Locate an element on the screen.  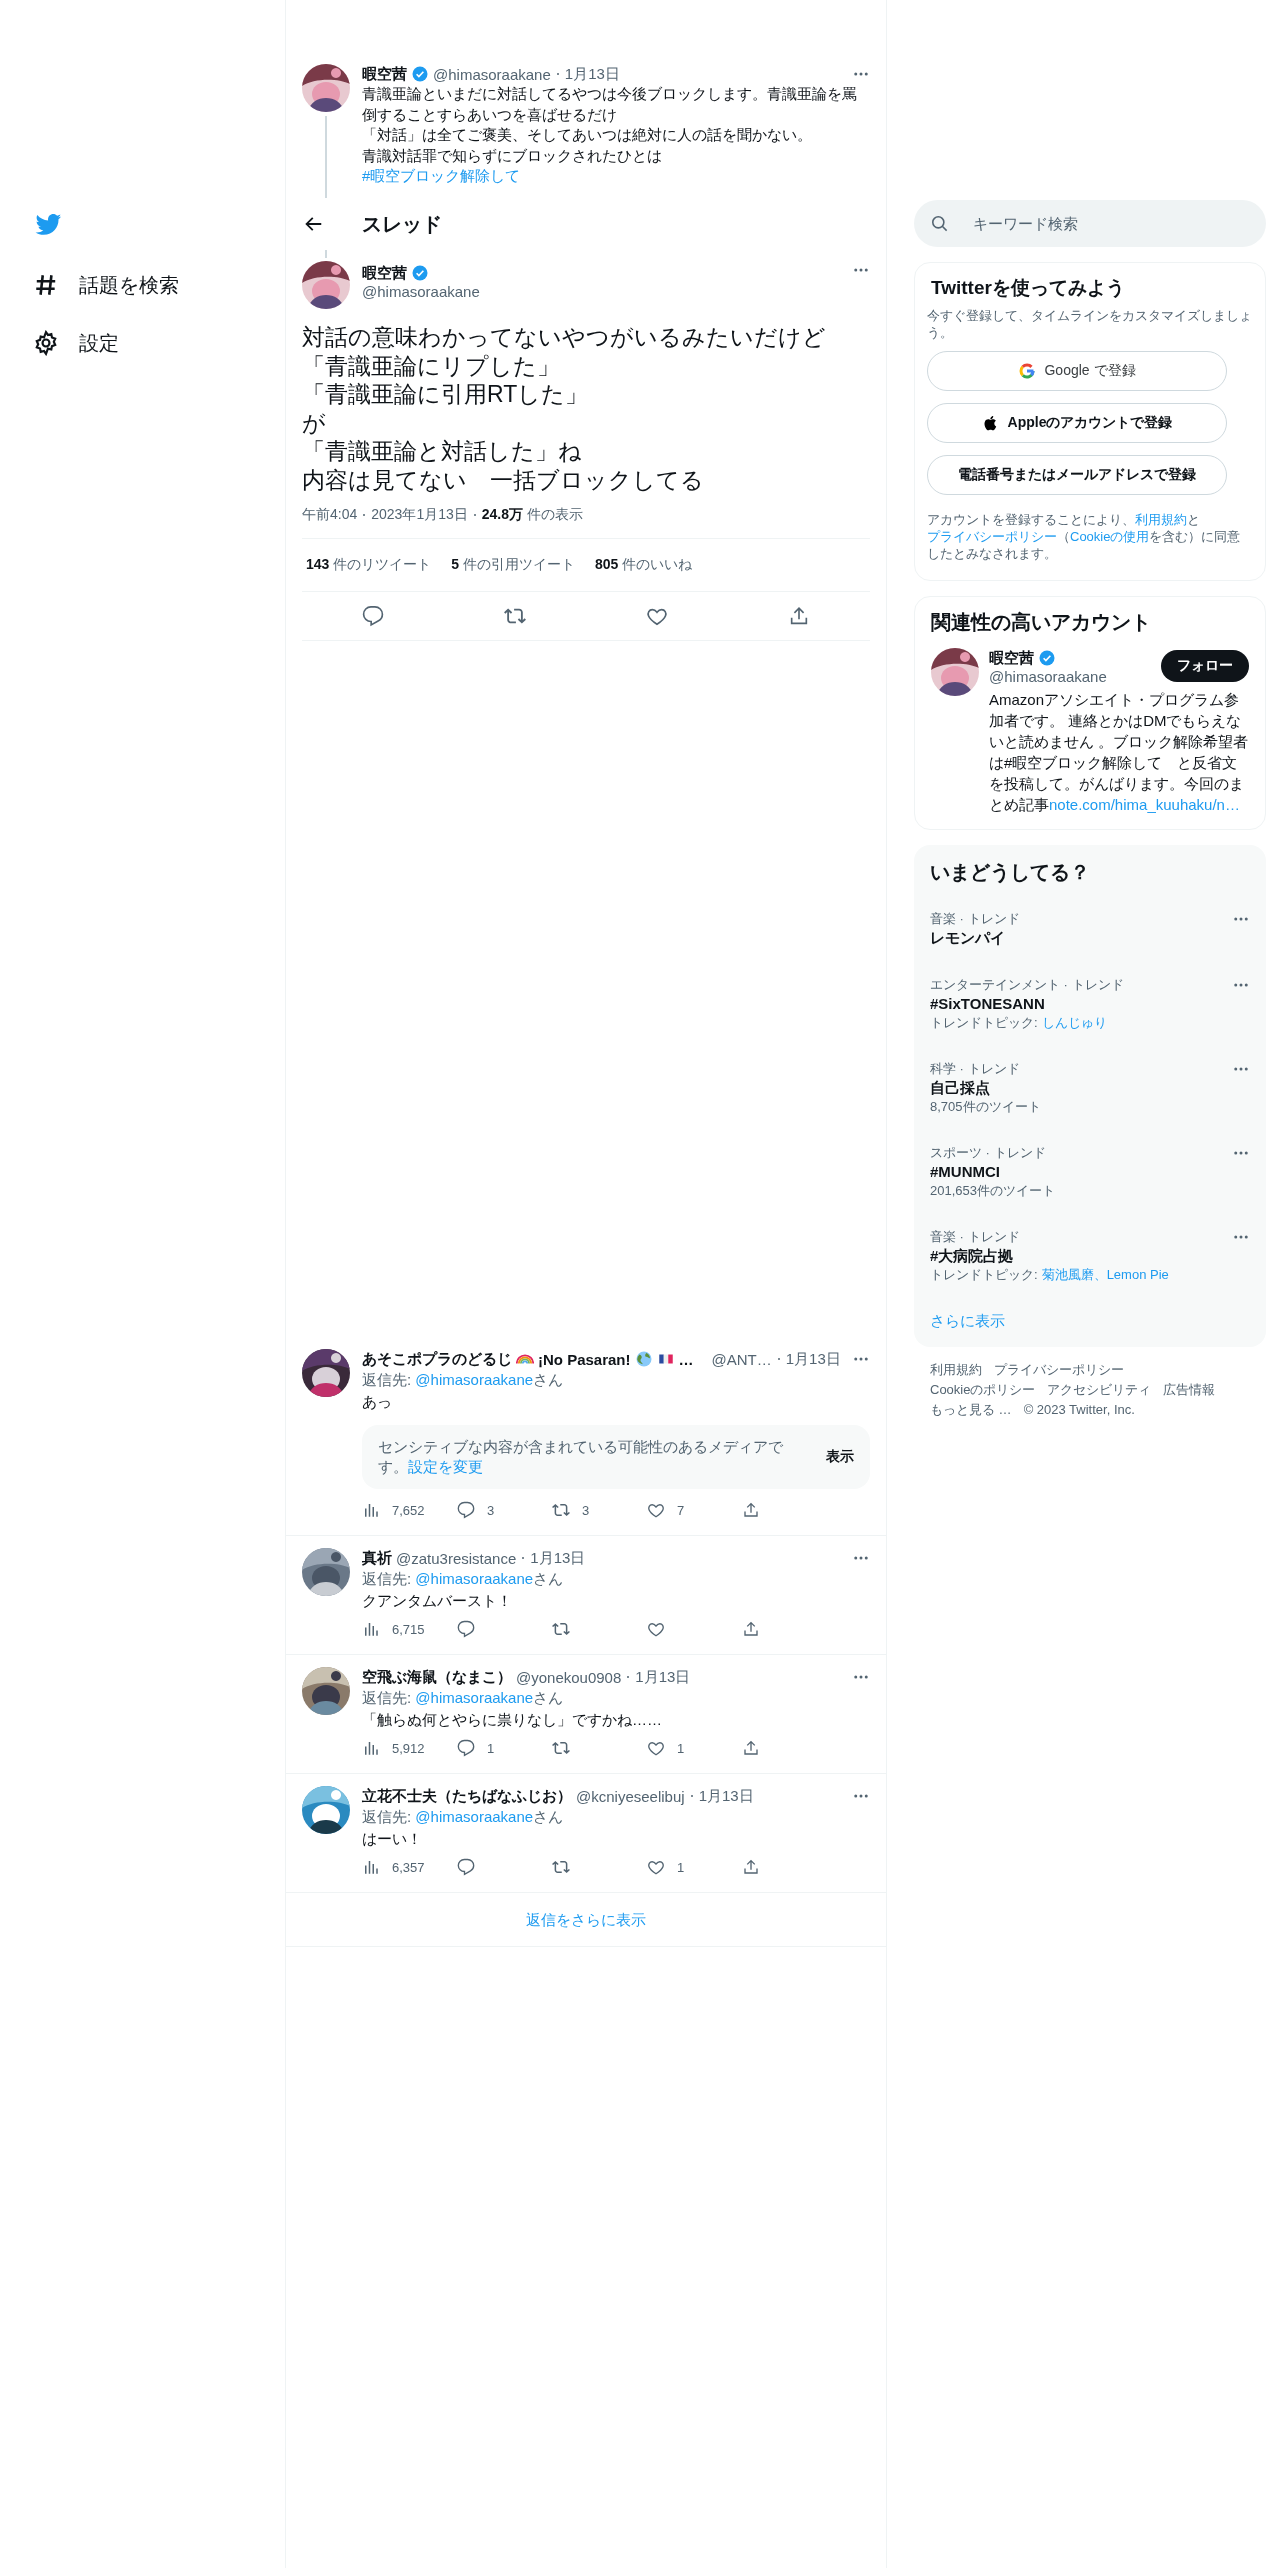
view-count: 5,912 is located at coordinates (408, 1748).